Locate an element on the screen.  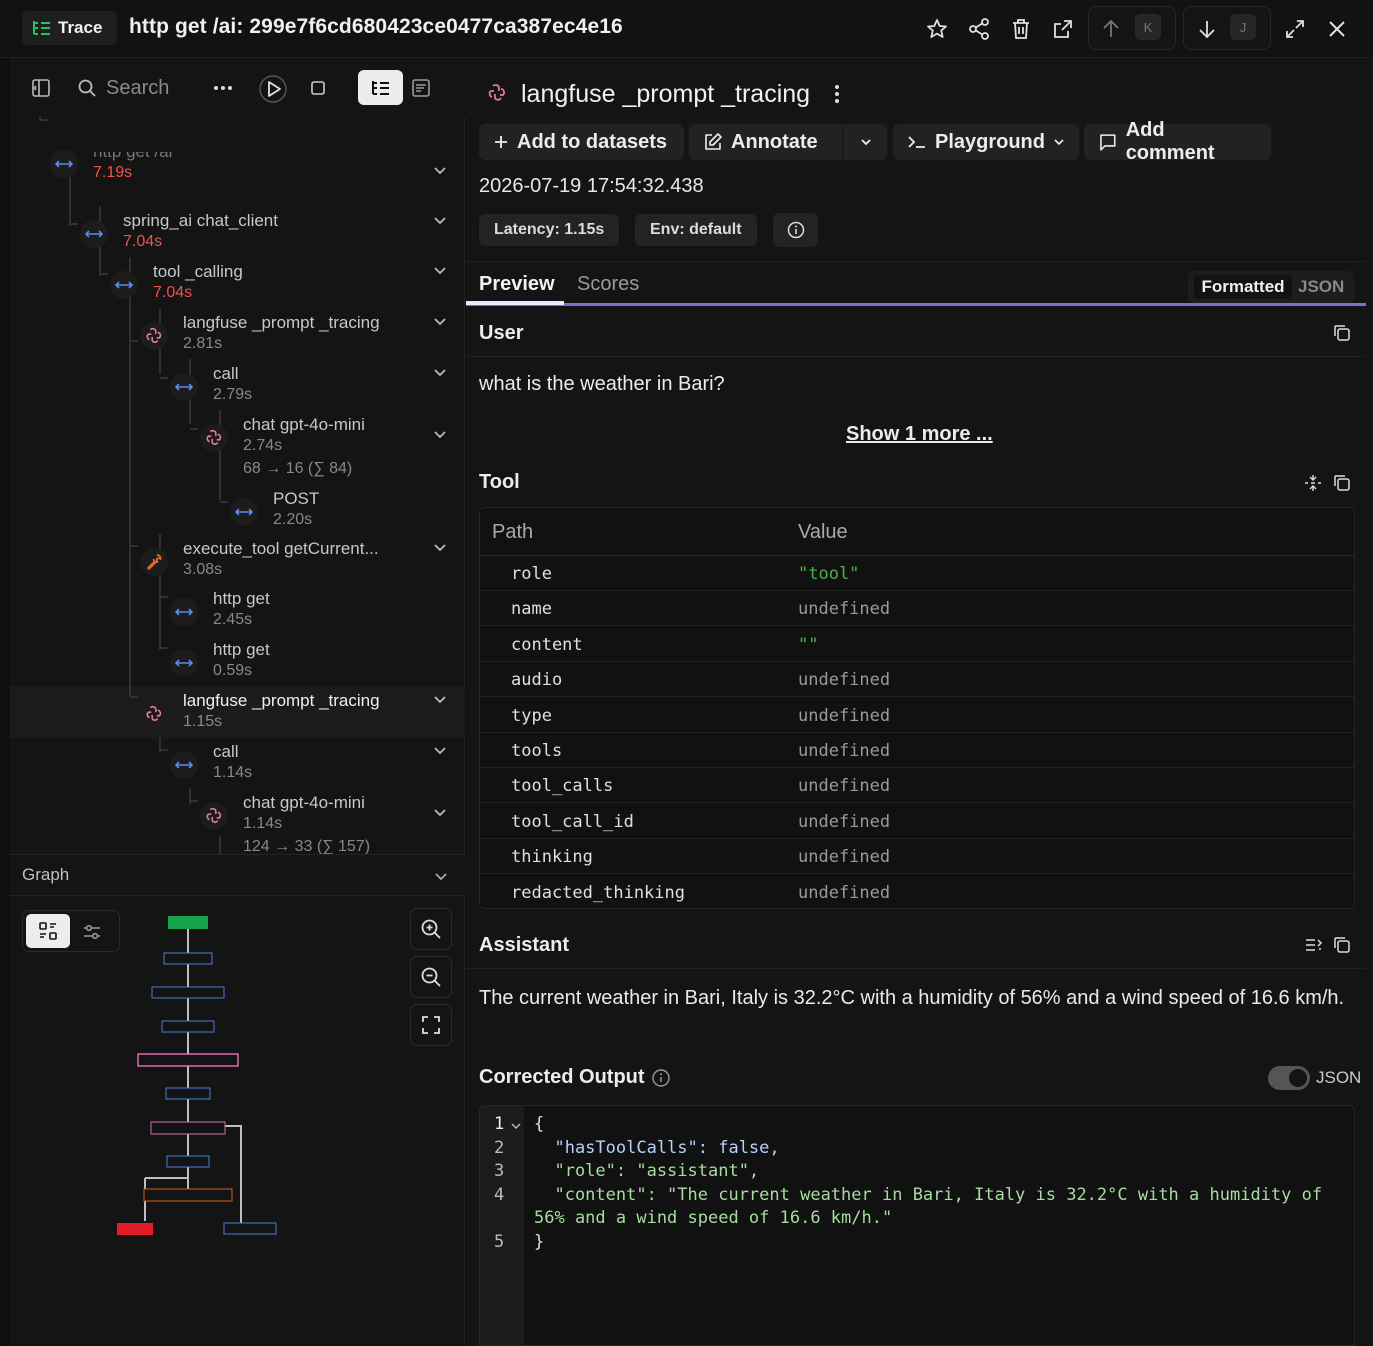
share-icon is located at coordinates (979, 29).